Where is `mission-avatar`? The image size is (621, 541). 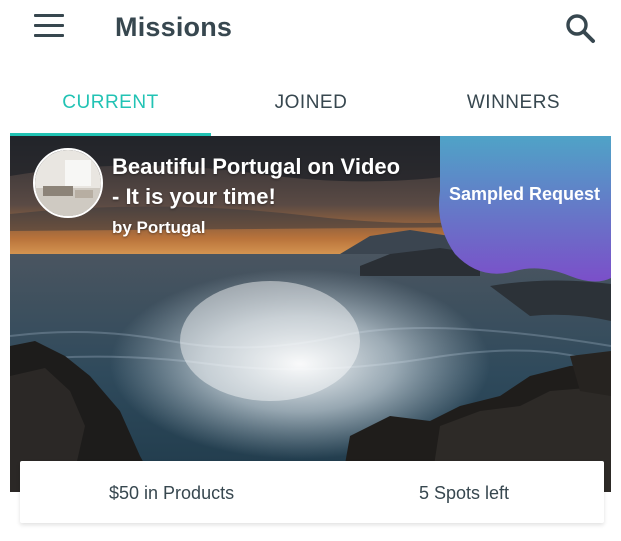
mission-avatar is located at coordinates (68, 183).